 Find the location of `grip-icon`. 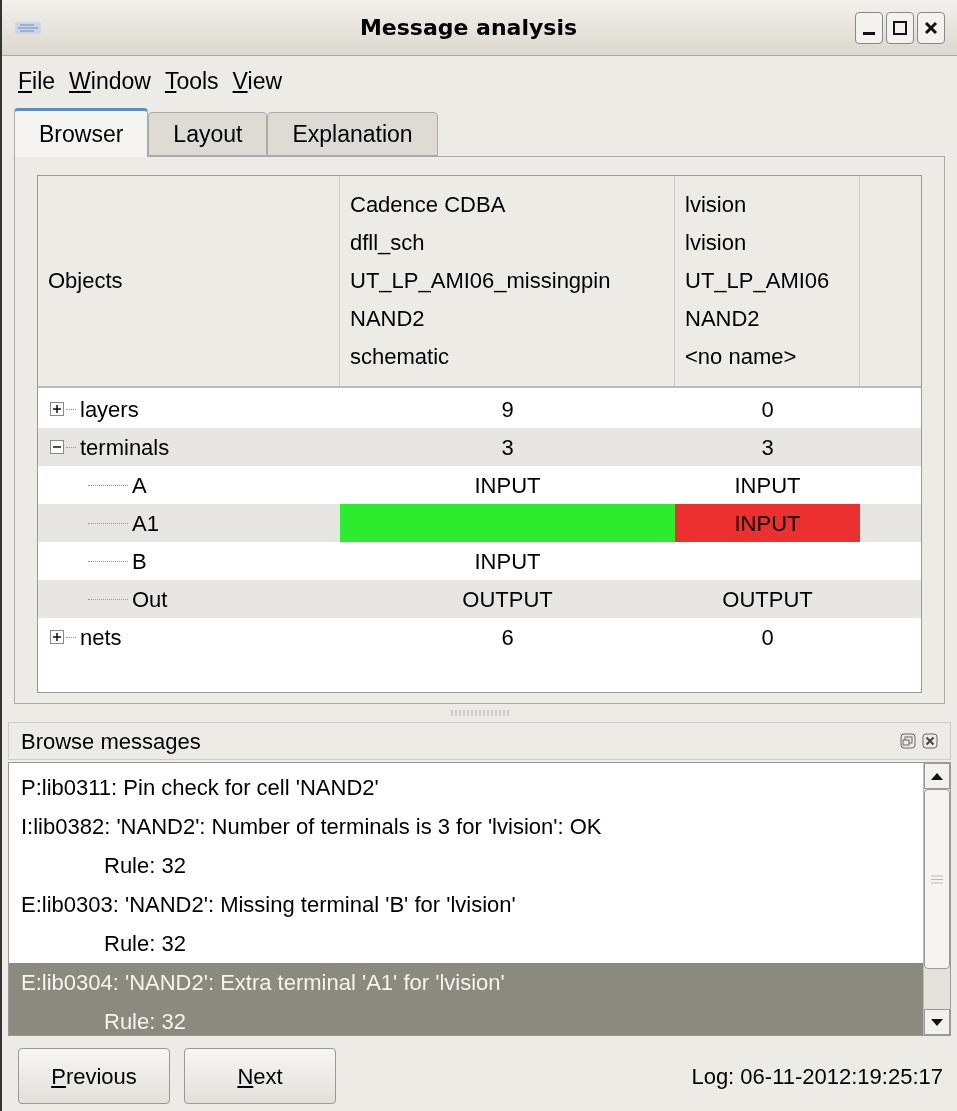

grip-icon is located at coordinates (937, 879).